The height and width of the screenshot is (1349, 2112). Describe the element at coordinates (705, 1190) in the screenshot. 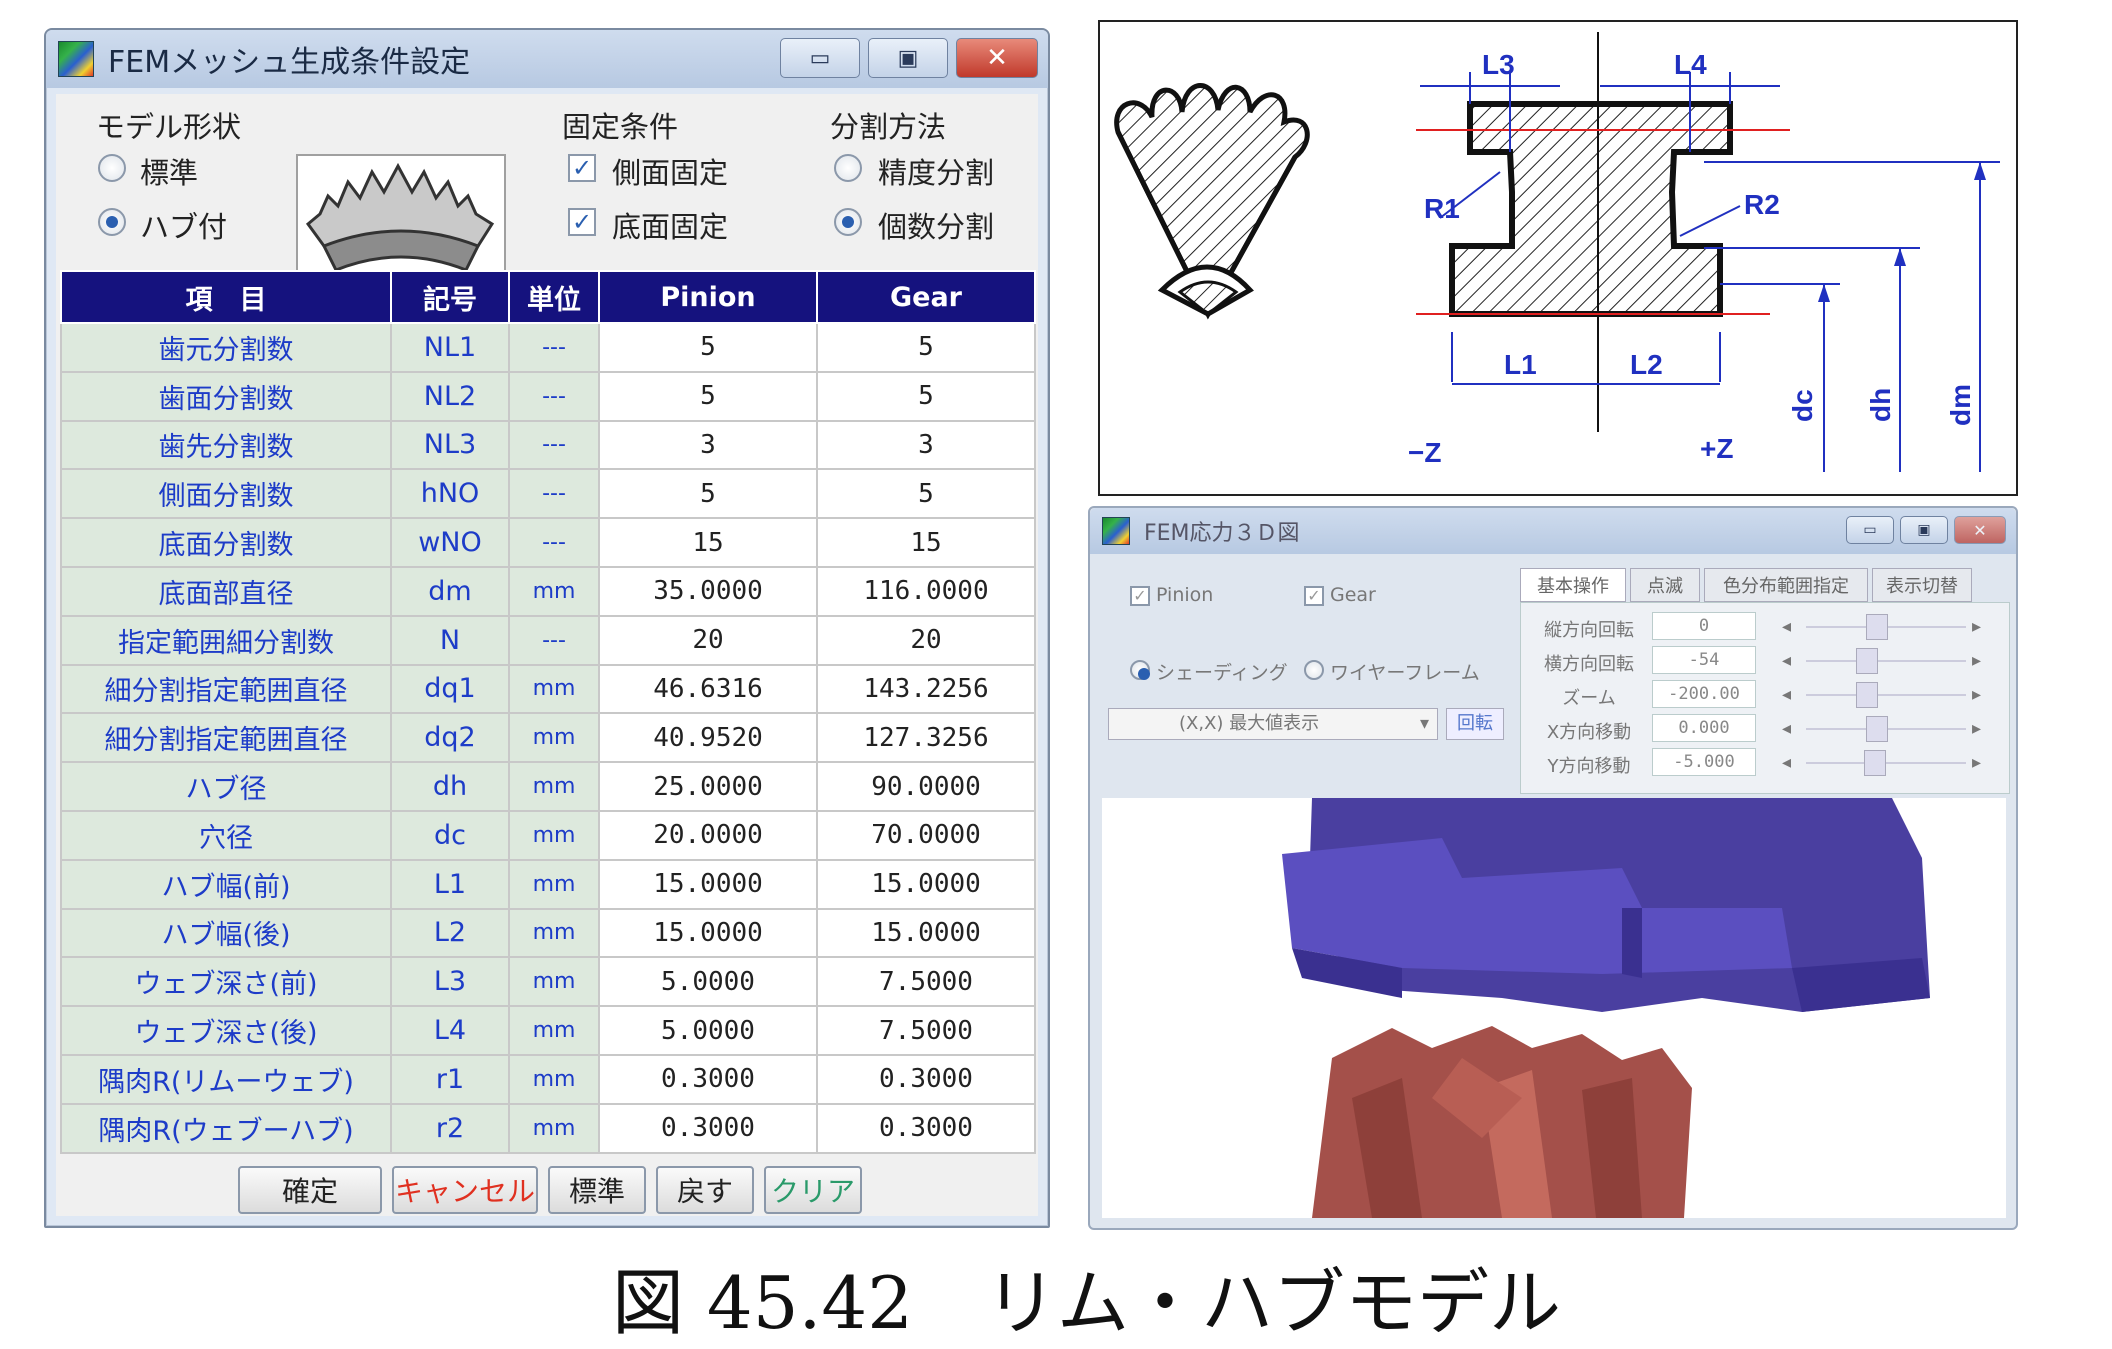

I see `back-button: 戻す` at that location.